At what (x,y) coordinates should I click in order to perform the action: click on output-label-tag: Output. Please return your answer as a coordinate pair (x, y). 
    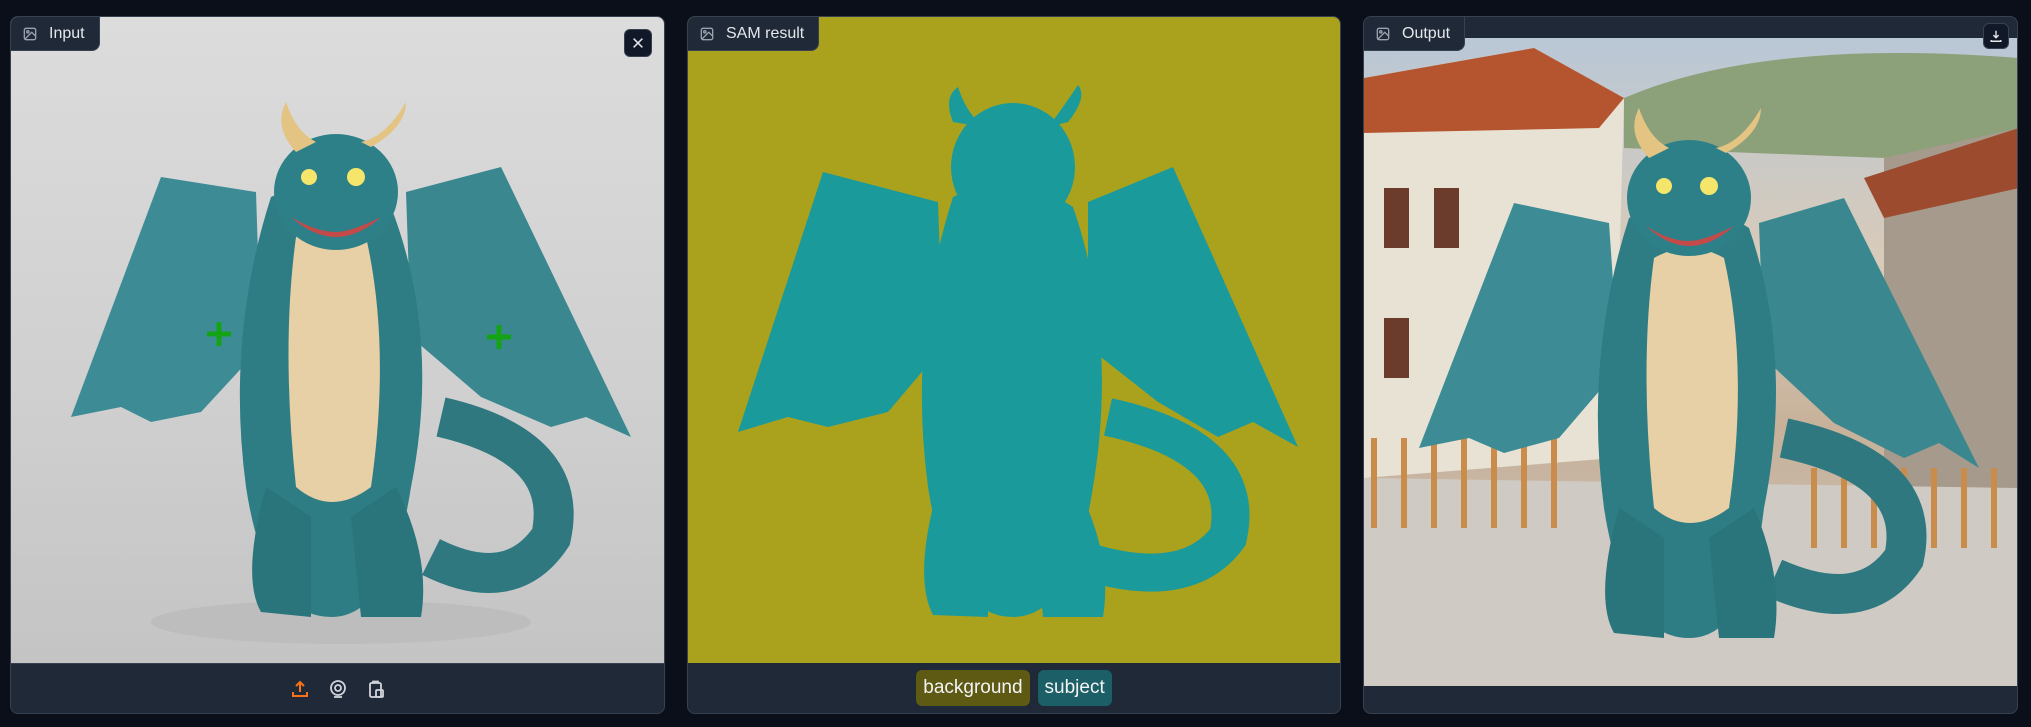
    Looking at the image, I should click on (1415, 34).